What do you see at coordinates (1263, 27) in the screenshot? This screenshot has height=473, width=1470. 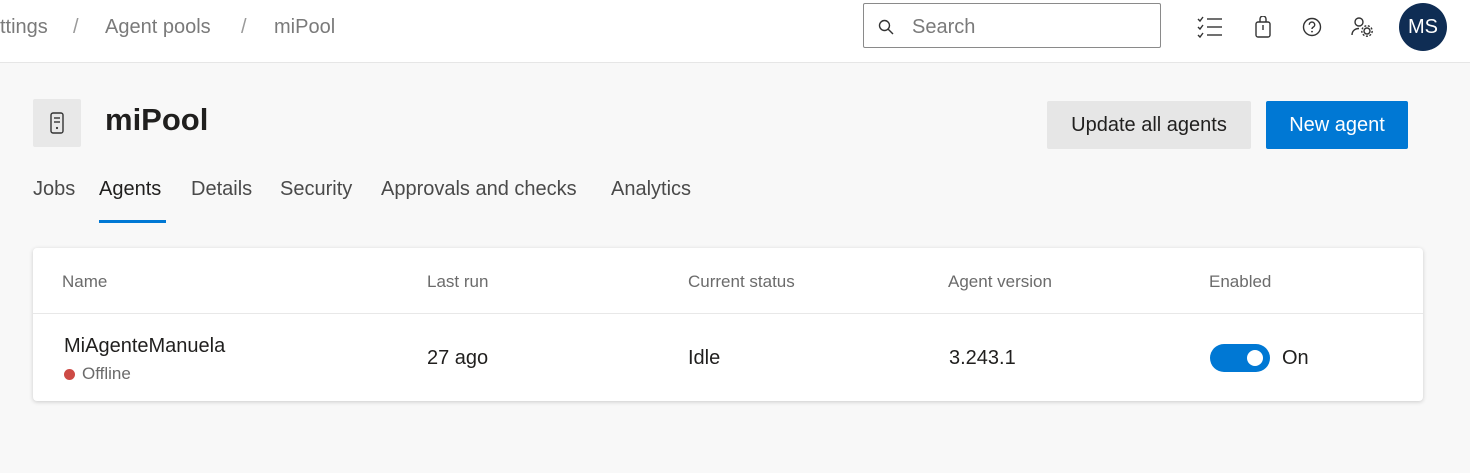 I see `shopping-bag-icon` at bounding box center [1263, 27].